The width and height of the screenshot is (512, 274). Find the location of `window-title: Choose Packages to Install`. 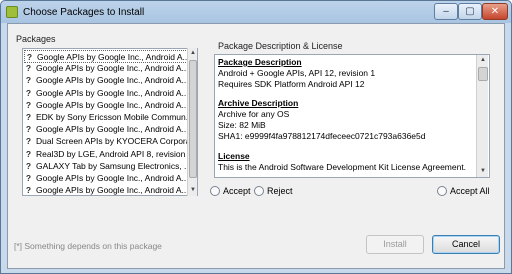

window-title: Choose Packages to Install is located at coordinates (84, 12).